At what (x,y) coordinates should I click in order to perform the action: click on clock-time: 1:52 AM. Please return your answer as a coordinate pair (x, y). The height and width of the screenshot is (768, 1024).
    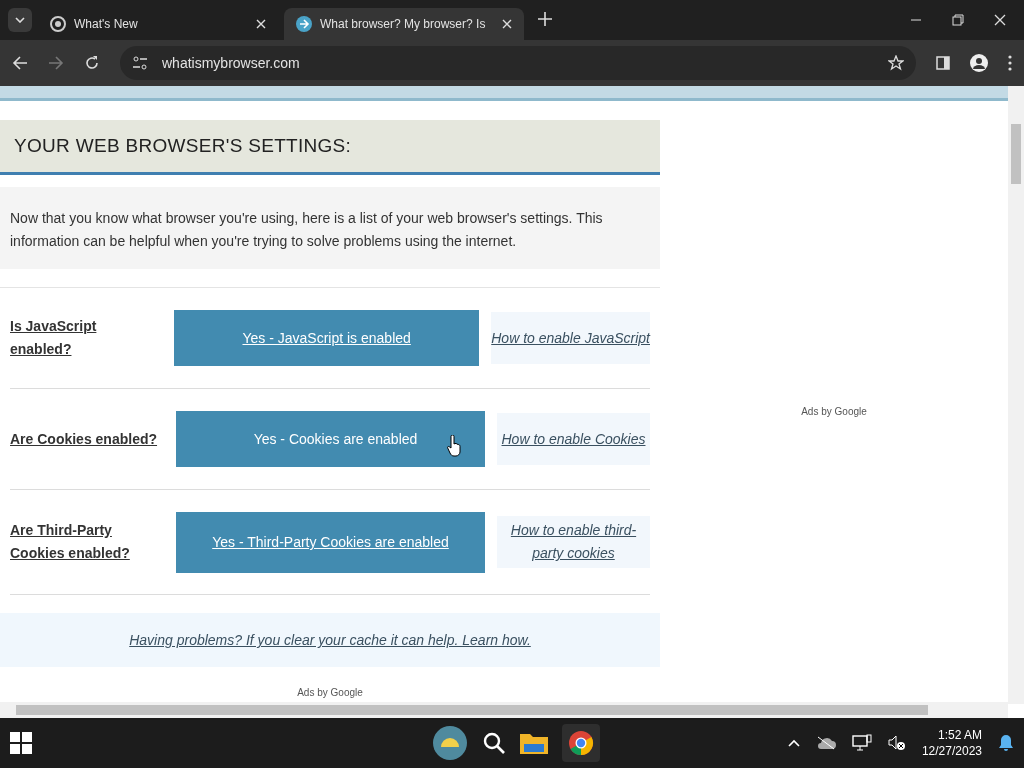
    Looking at the image, I should click on (959, 735).